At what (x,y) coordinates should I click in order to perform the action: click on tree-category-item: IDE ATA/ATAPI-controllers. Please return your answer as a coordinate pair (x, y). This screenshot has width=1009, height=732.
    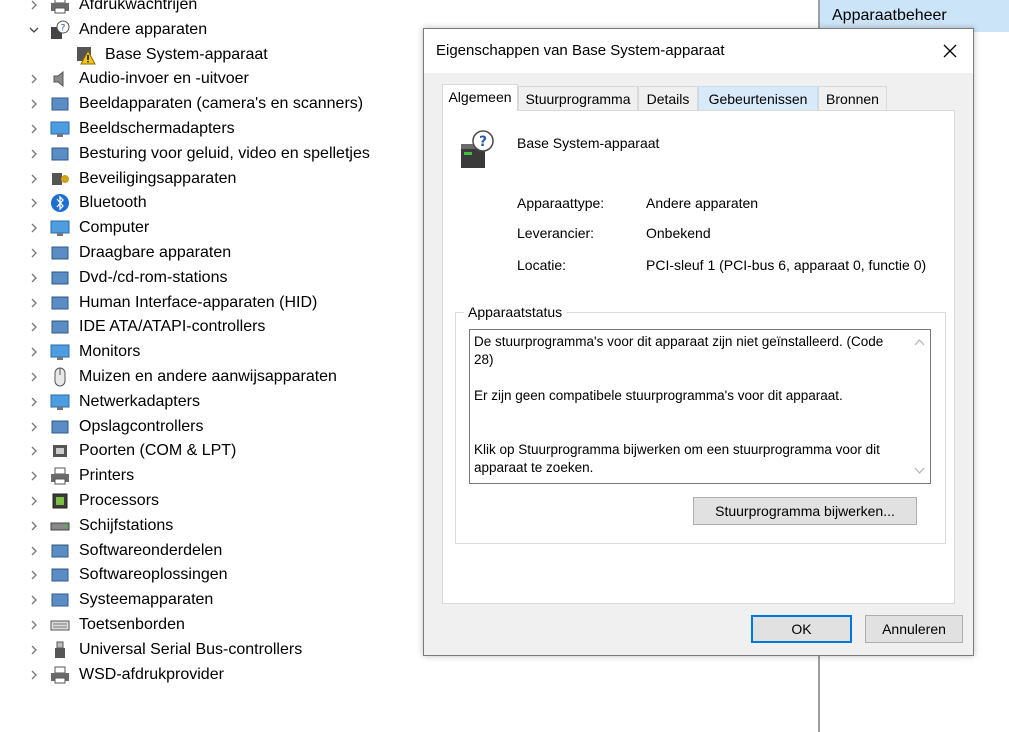
    Looking at the image, I should click on (210, 327).